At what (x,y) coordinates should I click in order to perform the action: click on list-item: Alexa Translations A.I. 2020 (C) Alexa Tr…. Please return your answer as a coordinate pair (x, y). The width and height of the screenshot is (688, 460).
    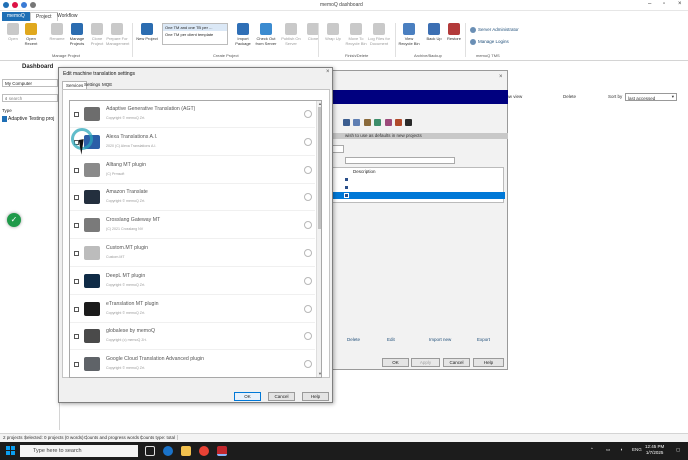
    Looking at the image, I should click on (192, 142).